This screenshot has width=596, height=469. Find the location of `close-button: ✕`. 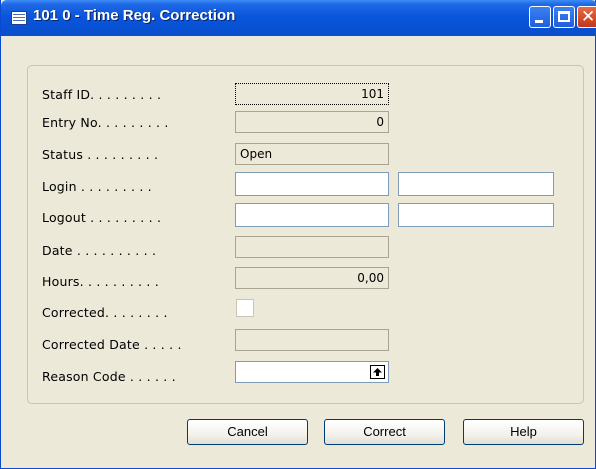

close-button: ✕ is located at coordinates (586, 17).